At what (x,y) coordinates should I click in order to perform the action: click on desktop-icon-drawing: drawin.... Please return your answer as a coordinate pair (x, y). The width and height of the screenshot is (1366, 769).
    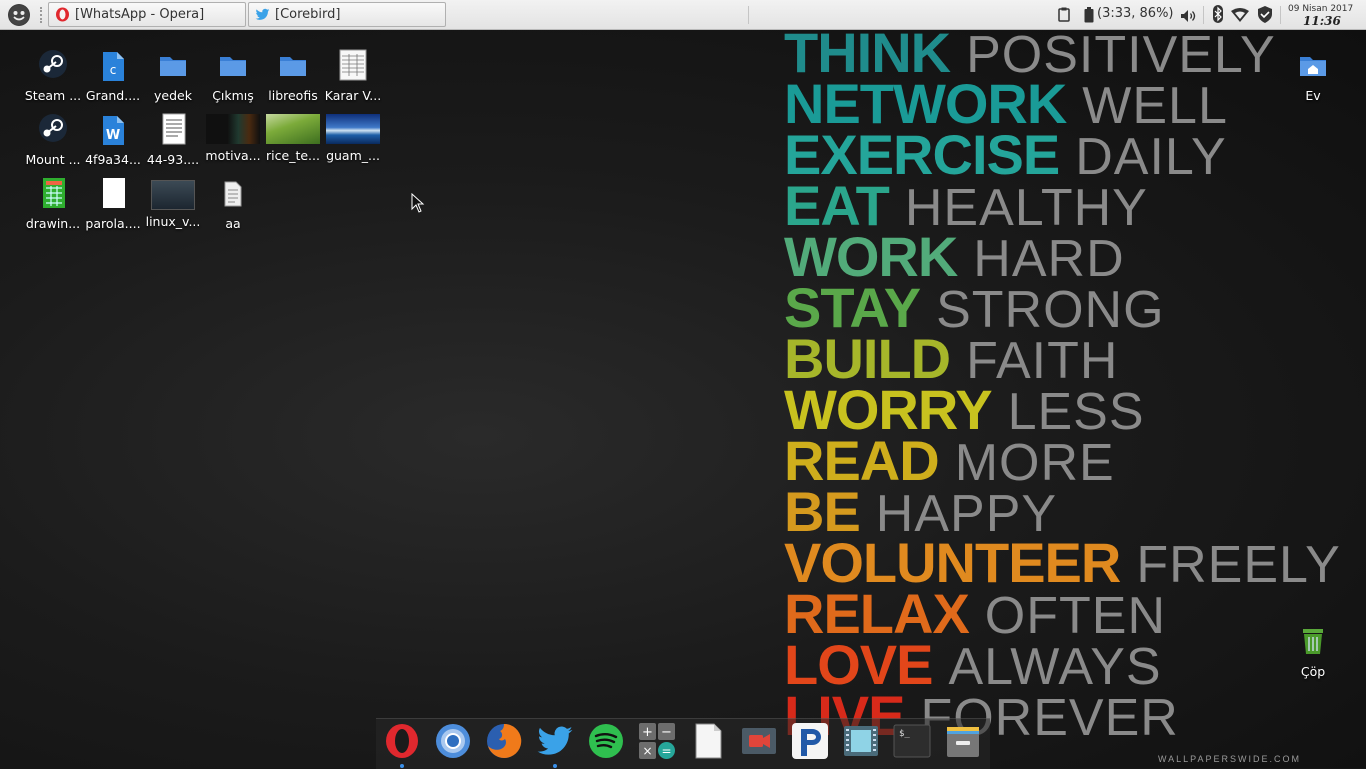
    Looking at the image, I should click on (53, 203).